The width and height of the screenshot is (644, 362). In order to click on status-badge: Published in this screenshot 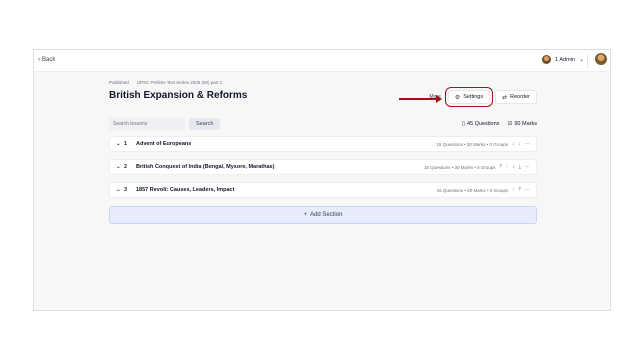, I will do `click(119, 82)`.